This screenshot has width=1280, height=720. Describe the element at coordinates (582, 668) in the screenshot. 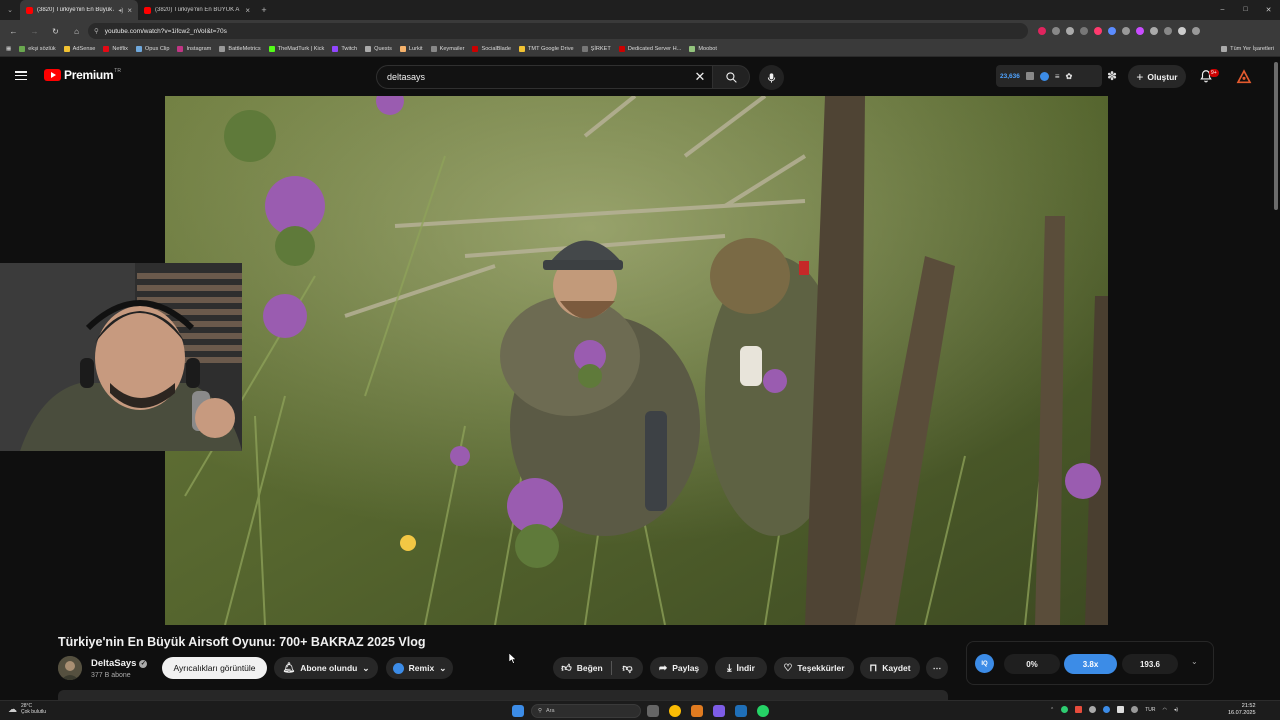

I see `like-button: 👍︎ Beğen` at that location.